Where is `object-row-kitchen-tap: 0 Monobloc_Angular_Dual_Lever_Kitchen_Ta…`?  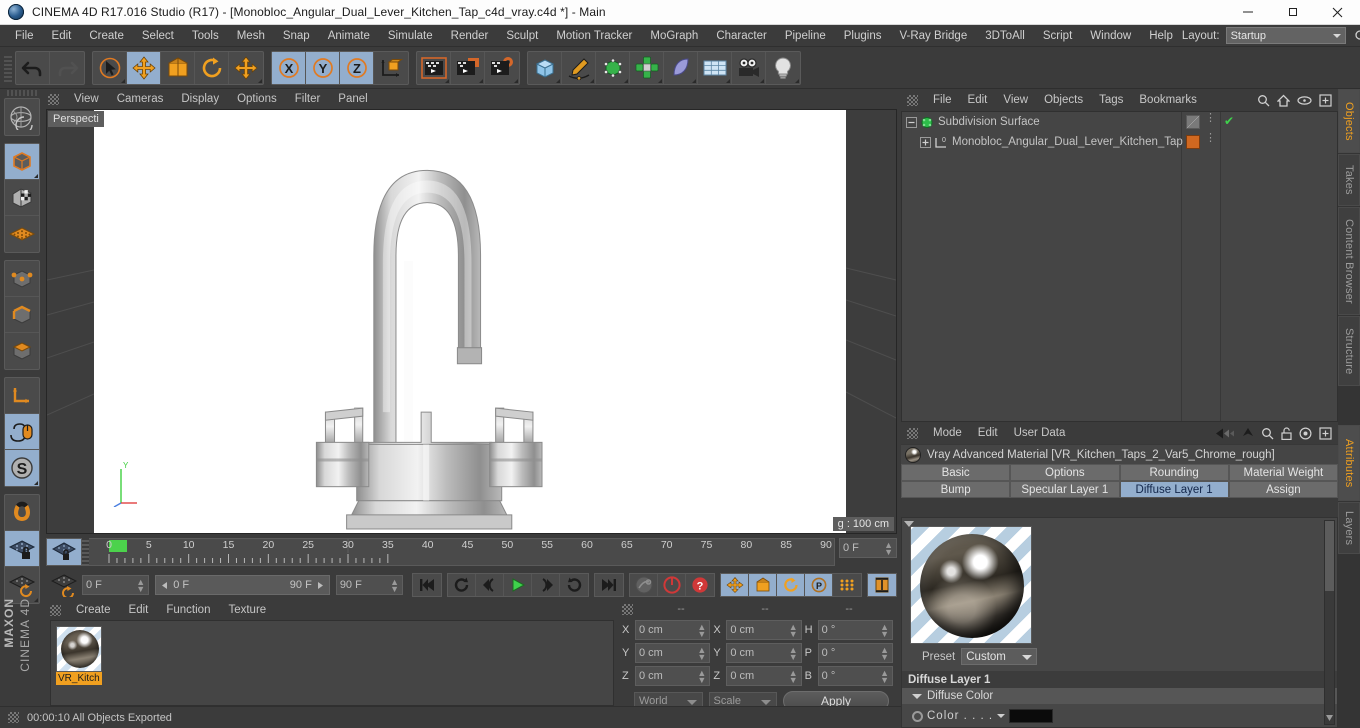 object-row-kitchen-tap: 0 Monobloc_Angular_Dual_Lever_Kitchen_Ta… is located at coordinates (1119, 142).